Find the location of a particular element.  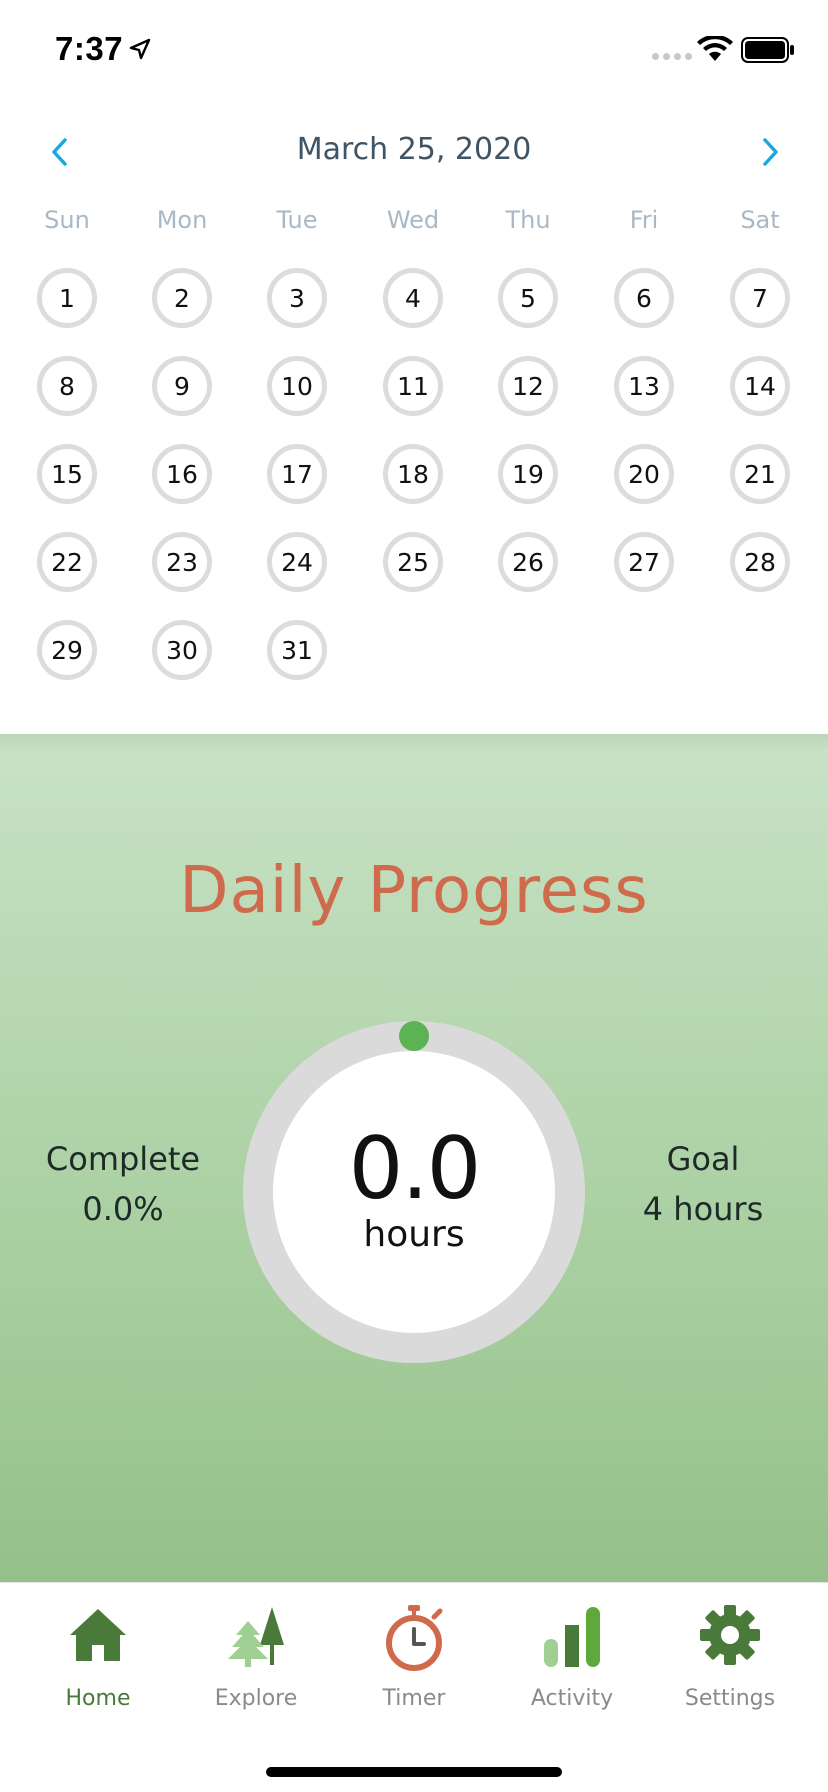

stopwatch-icon is located at coordinates (414, 1638).